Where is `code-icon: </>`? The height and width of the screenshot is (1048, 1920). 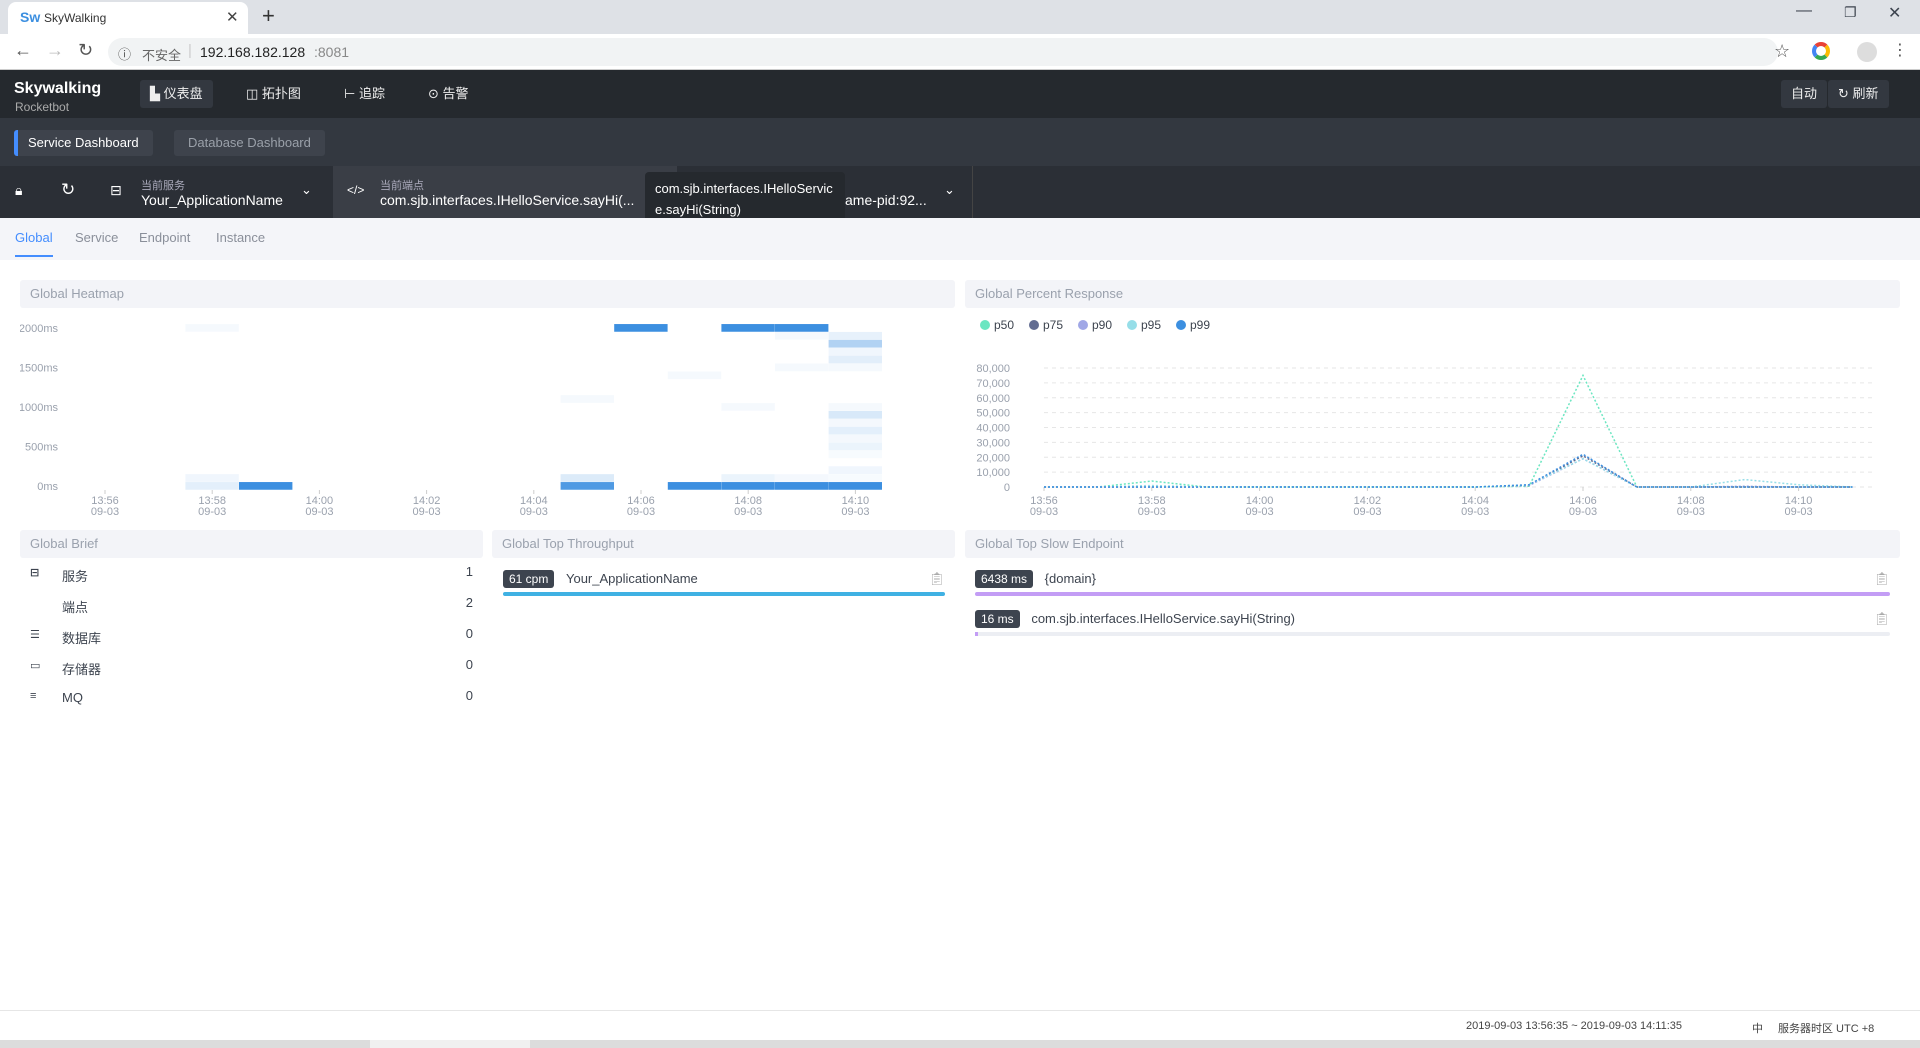 code-icon: </> is located at coordinates (356, 190).